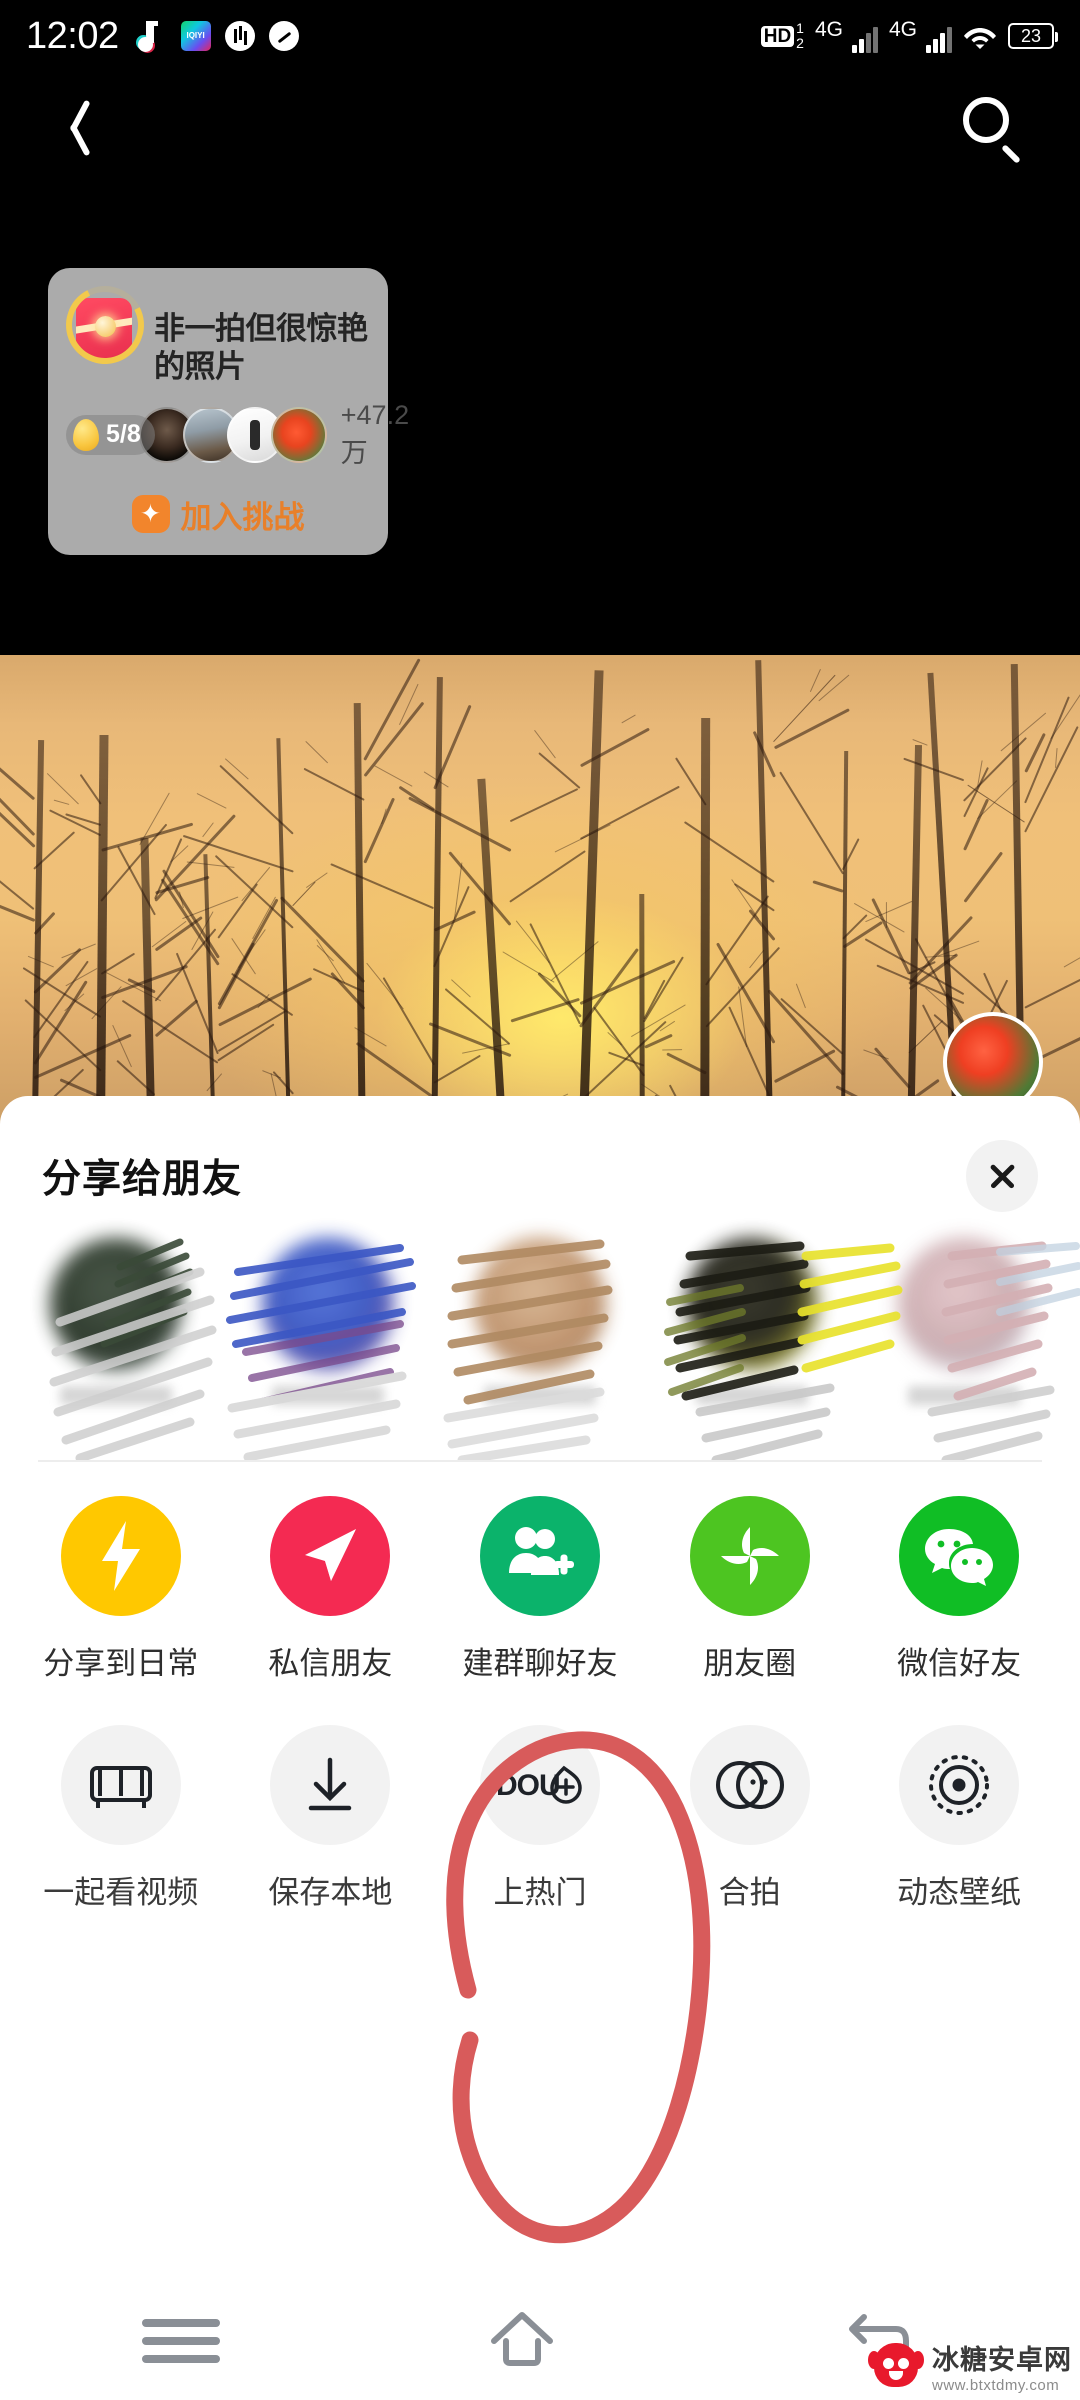 This screenshot has width=1080, height=2400. What do you see at coordinates (142, 1179) in the screenshot?
I see `share-sheet-title: 分享给朋友` at bounding box center [142, 1179].